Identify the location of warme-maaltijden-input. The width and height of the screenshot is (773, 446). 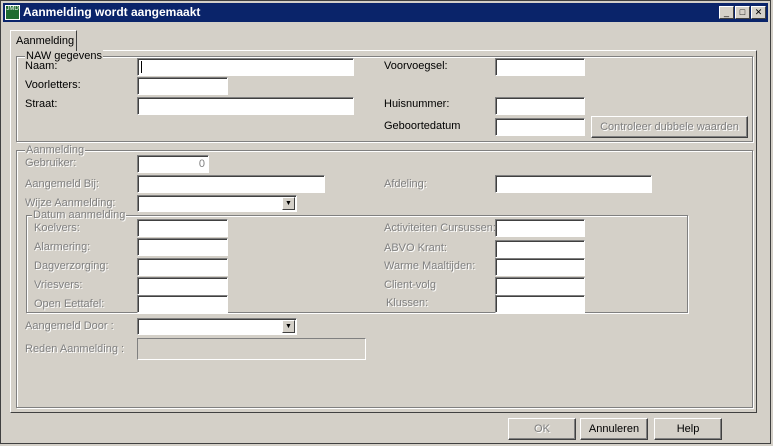
(540, 267).